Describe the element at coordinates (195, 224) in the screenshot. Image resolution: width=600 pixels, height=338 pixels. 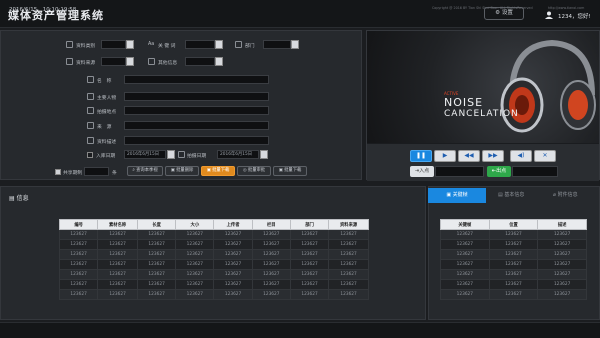
I see `col-size: 大小` at that location.